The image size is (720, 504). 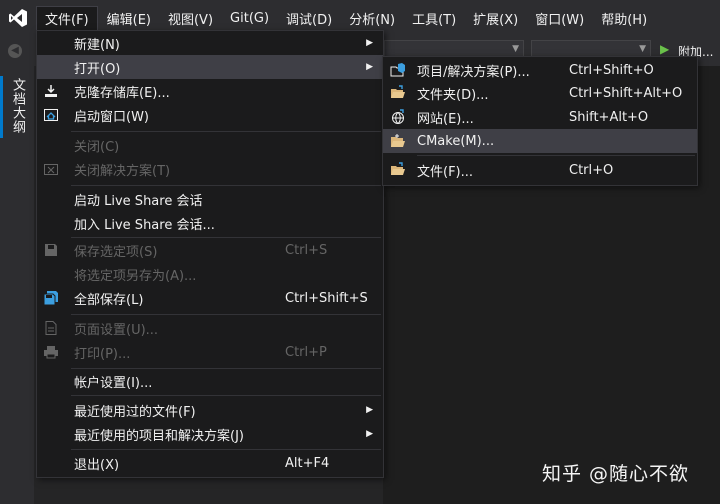 I want to click on menu-edit: 编辑(E), so click(x=129, y=18).